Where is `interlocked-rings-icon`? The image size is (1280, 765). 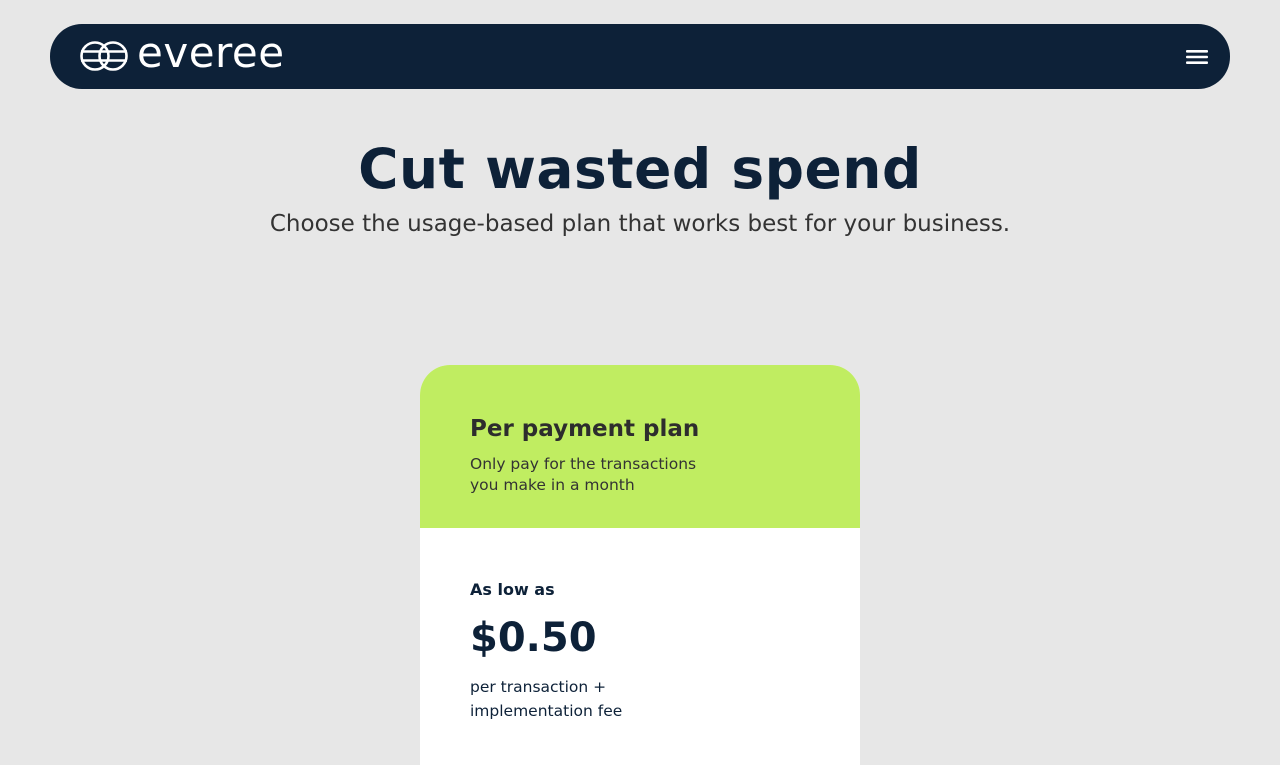
interlocked-rings-icon is located at coordinates (104, 56).